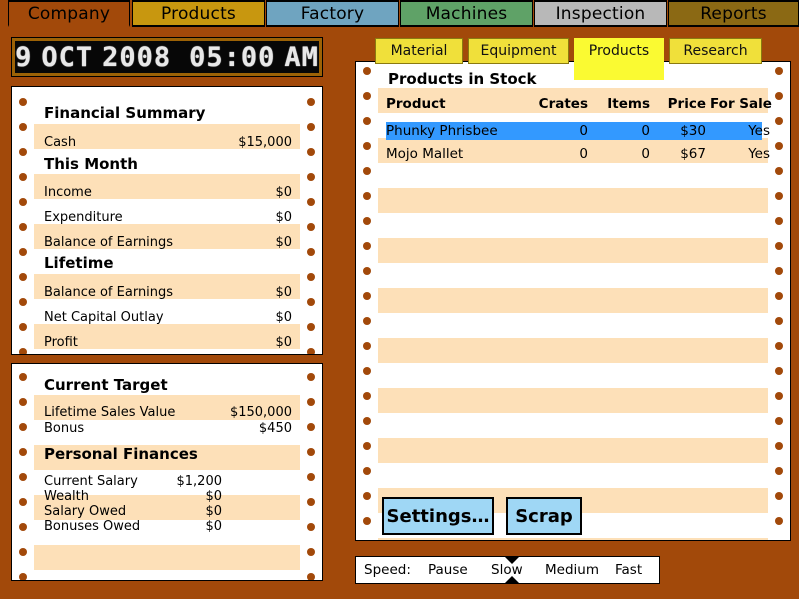 This screenshot has height=599, width=799. What do you see at coordinates (619, 59) in the screenshot?
I see `subtab-products: Products` at bounding box center [619, 59].